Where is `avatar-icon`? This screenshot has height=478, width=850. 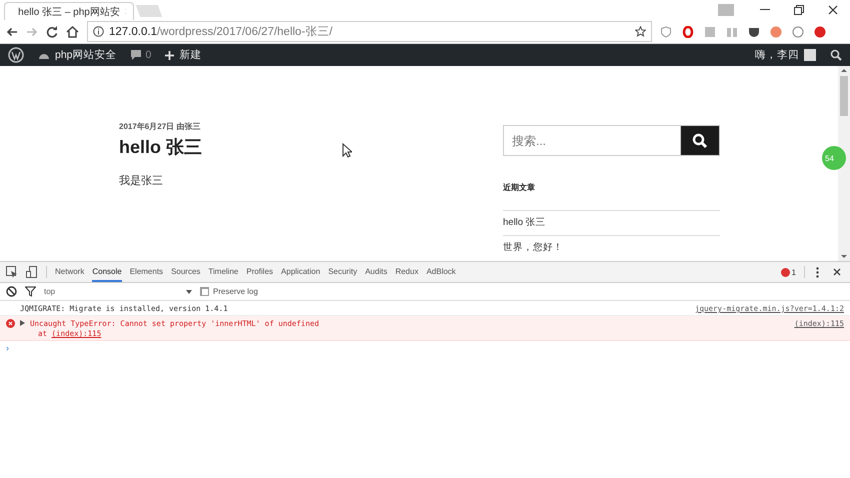
avatar-icon is located at coordinates (810, 55).